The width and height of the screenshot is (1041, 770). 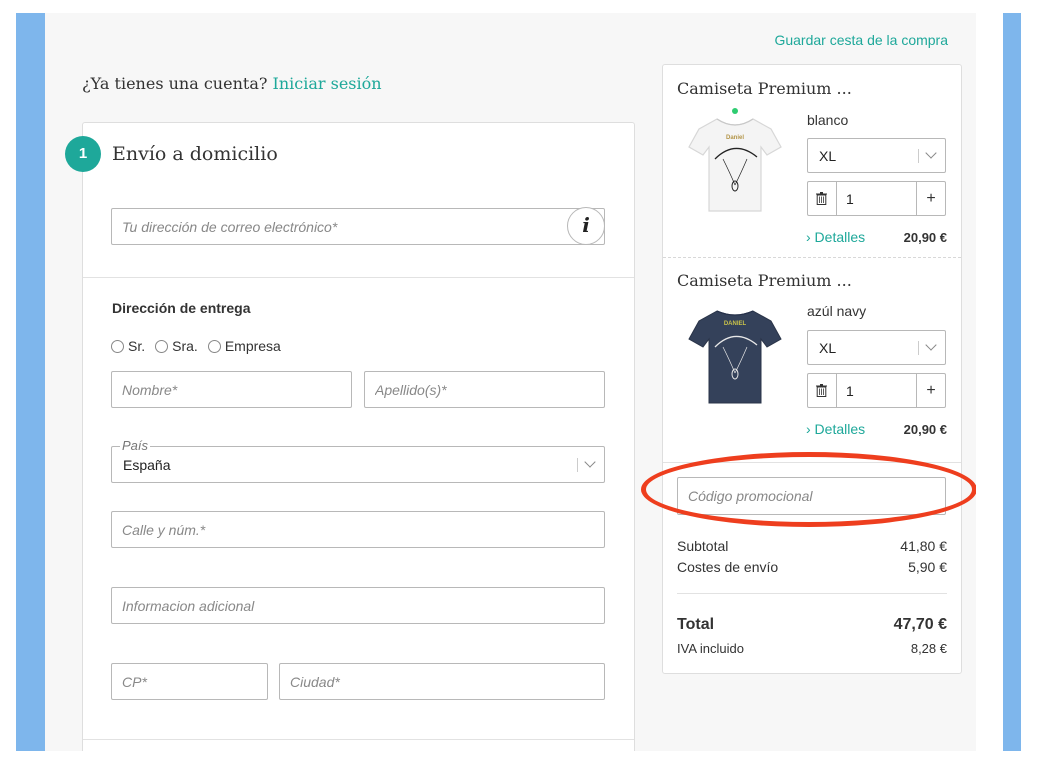 What do you see at coordinates (735, 138) in the screenshot?
I see `shirt-print-text: Daniel` at bounding box center [735, 138].